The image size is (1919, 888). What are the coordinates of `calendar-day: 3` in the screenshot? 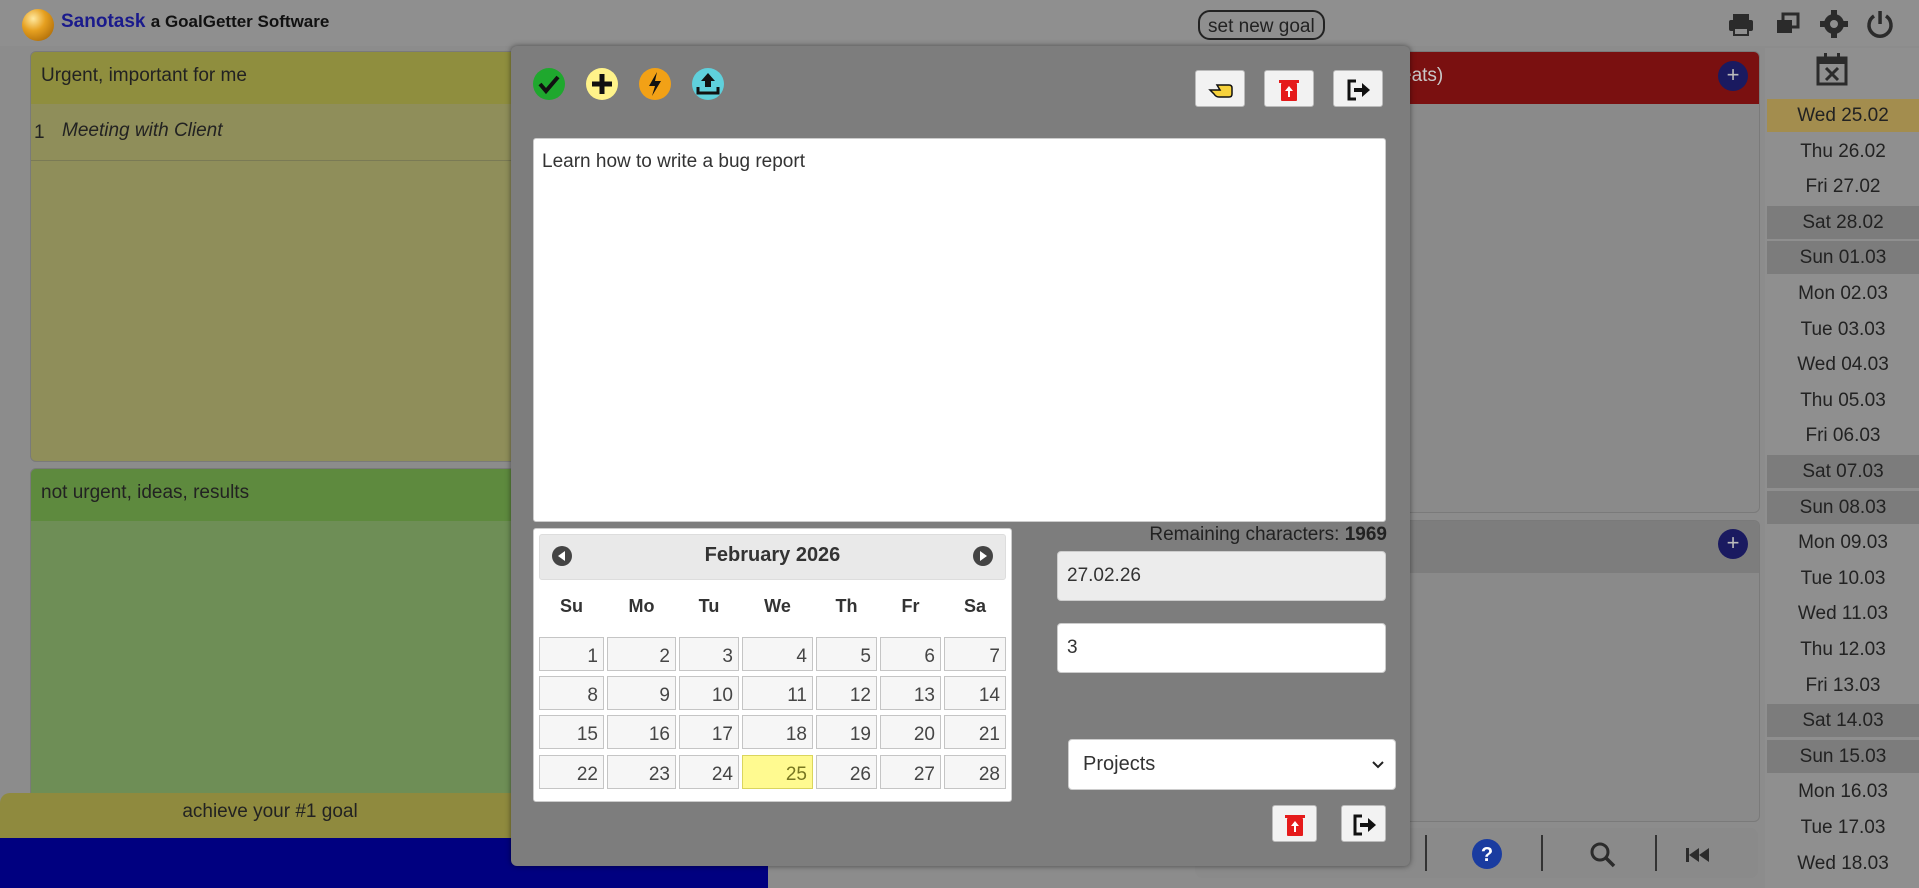 It's located at (709, 654).